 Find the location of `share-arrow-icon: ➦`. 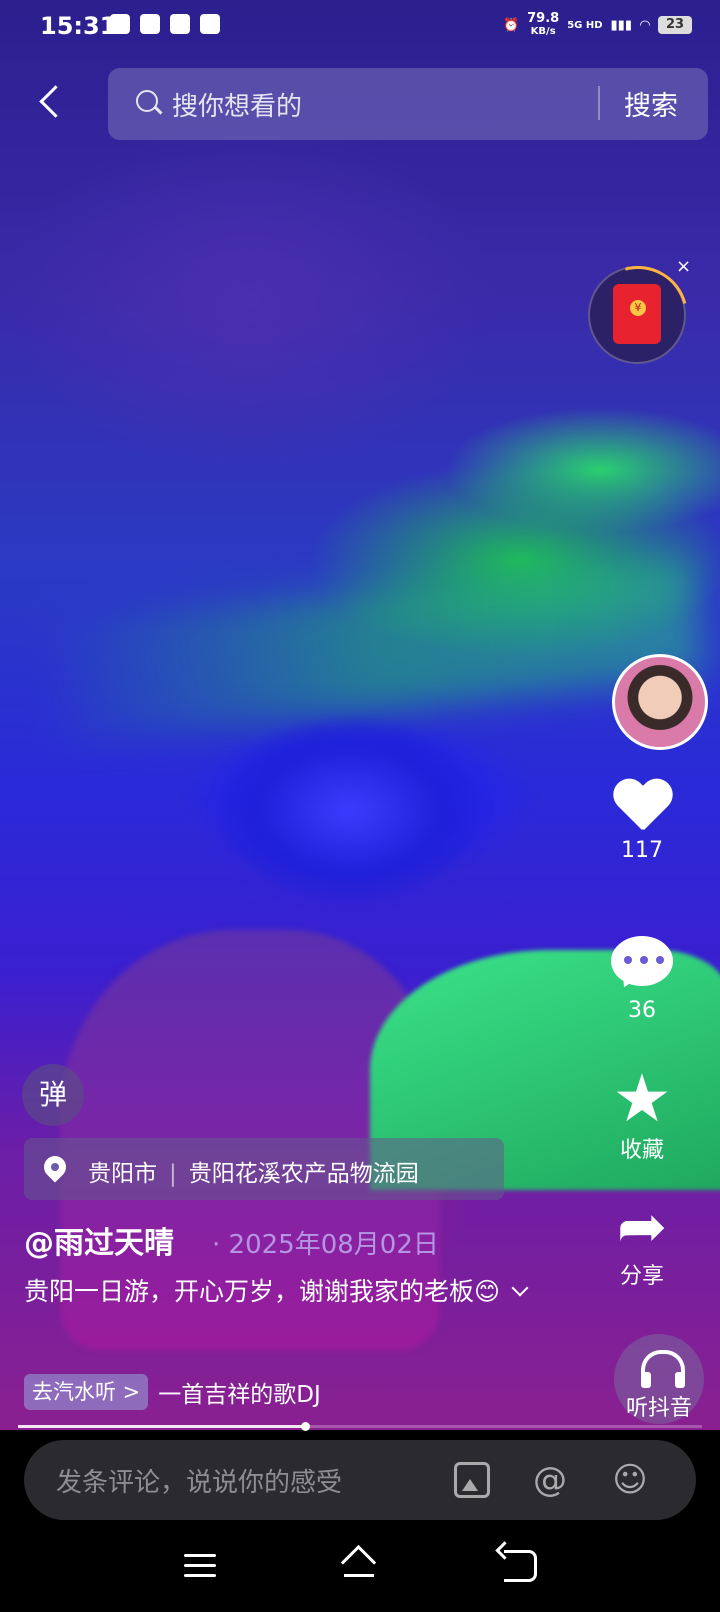

share-arrow-icon: ➦ is located at coordinates (642, 1227).